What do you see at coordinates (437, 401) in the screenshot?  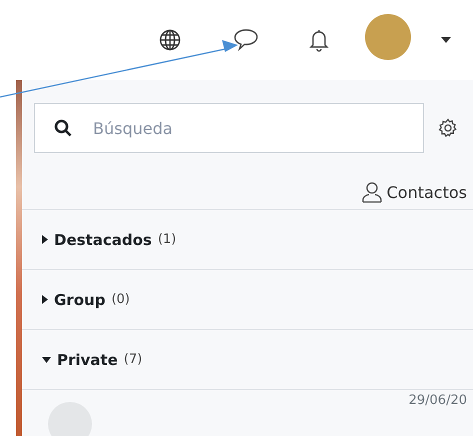 I see `conversation-date: 29/06/20` at bounding box center [437, 401].